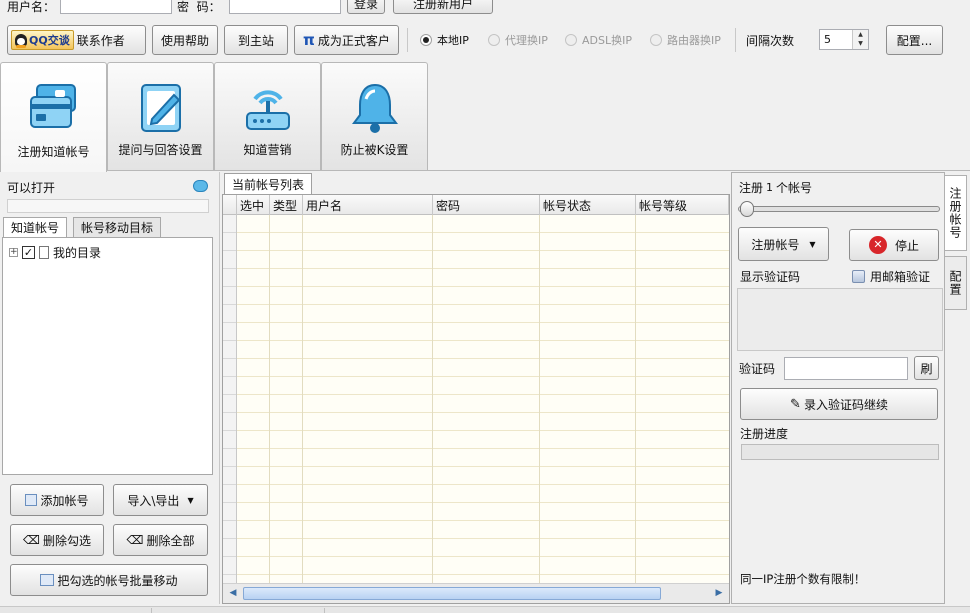 This screenshot has width=970, height=613. I want to click on slider-thumb, so click(747, 209).